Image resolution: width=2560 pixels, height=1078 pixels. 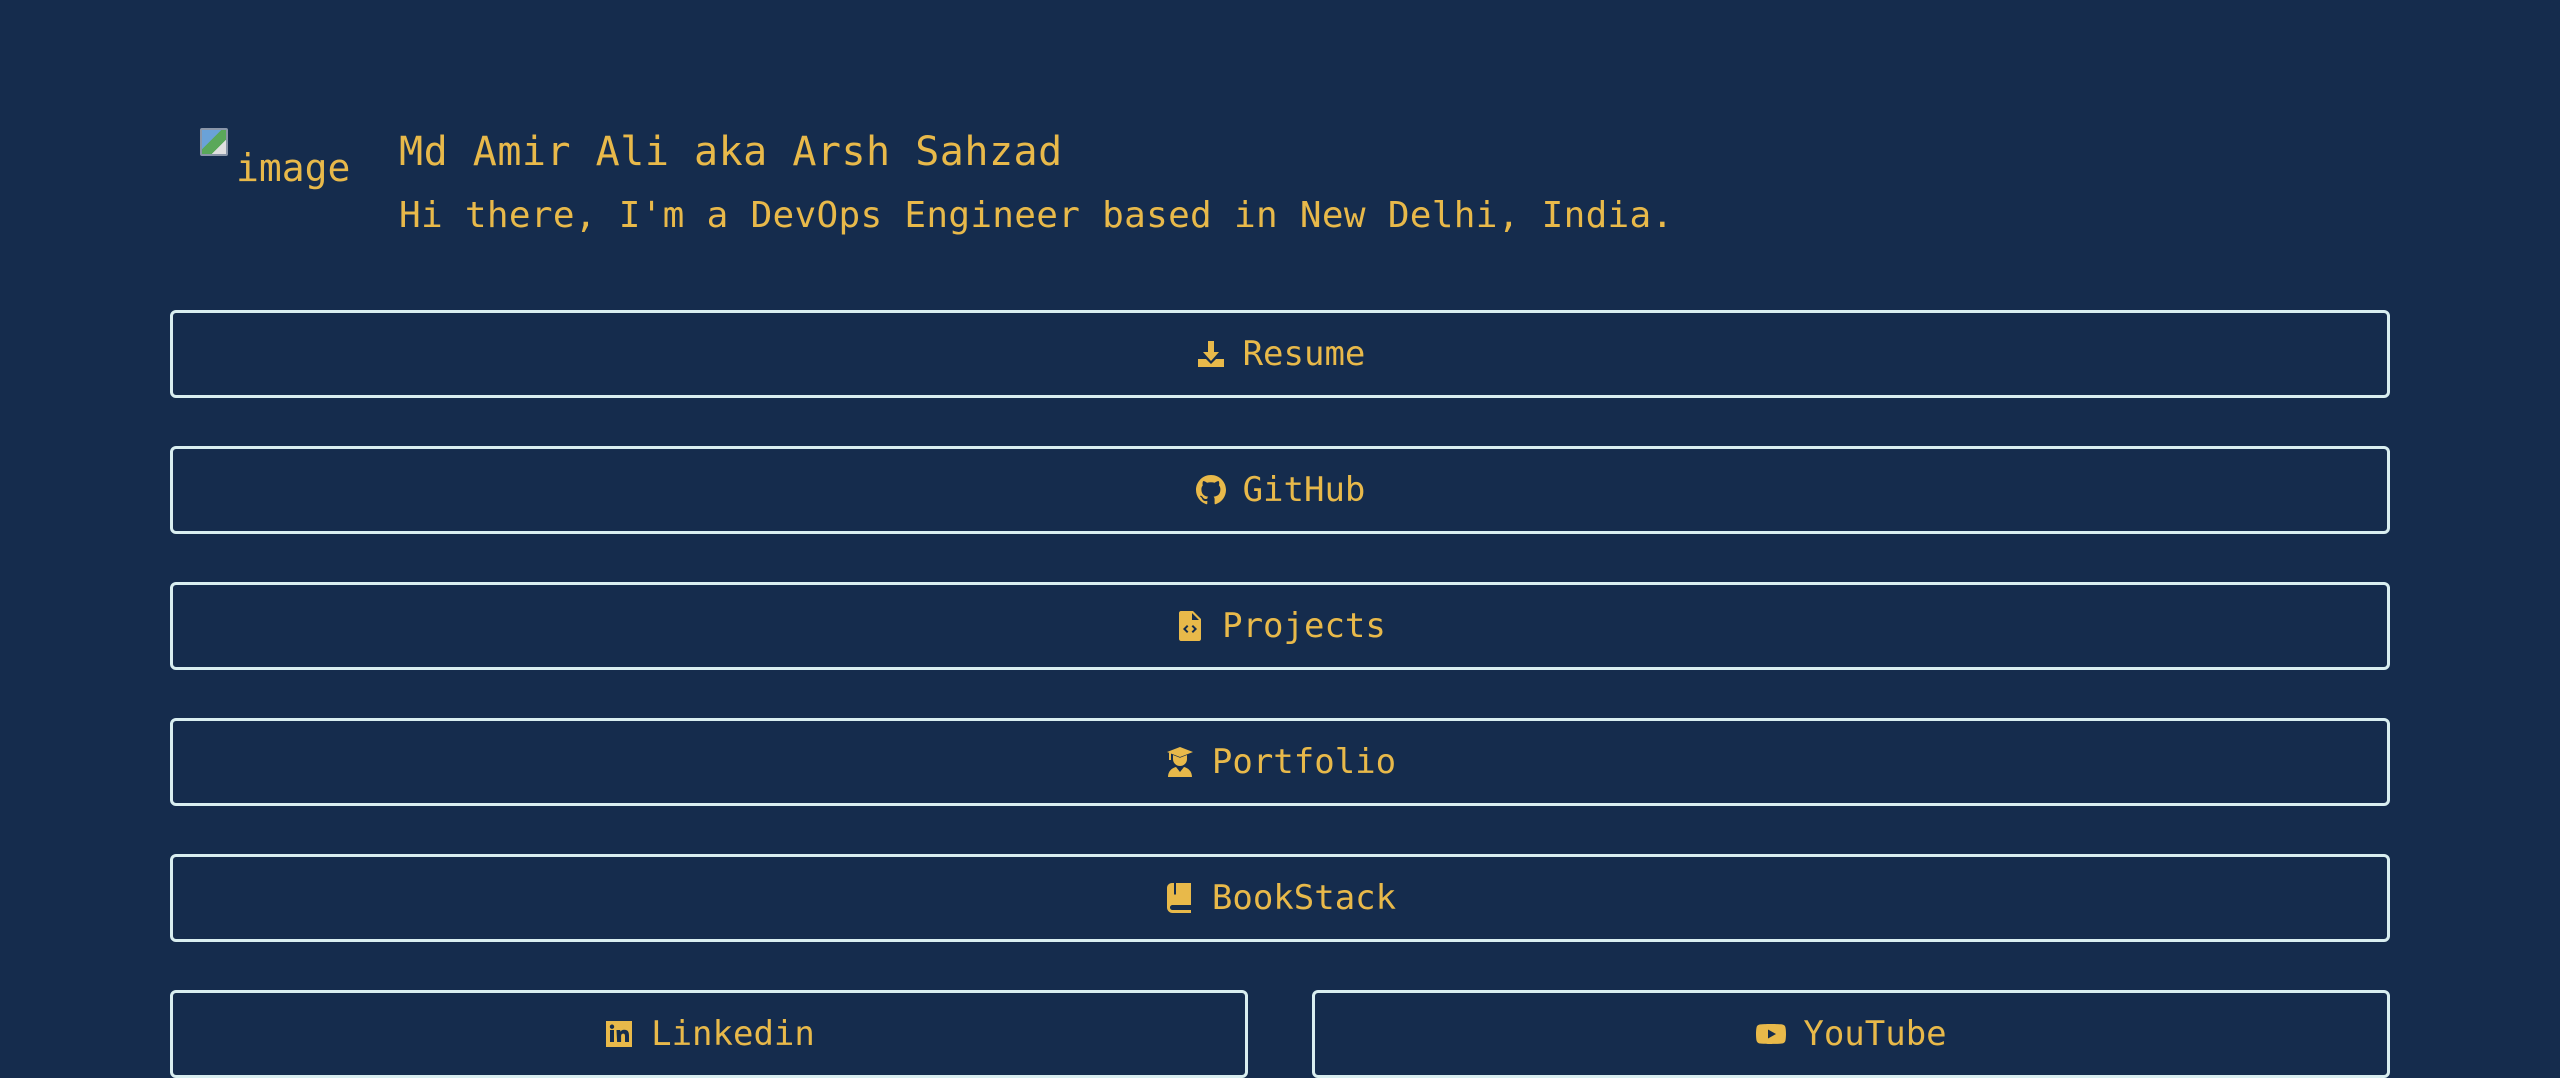 I want to click on portfolio-button: Portfolio, so click(x=1280, y=762).